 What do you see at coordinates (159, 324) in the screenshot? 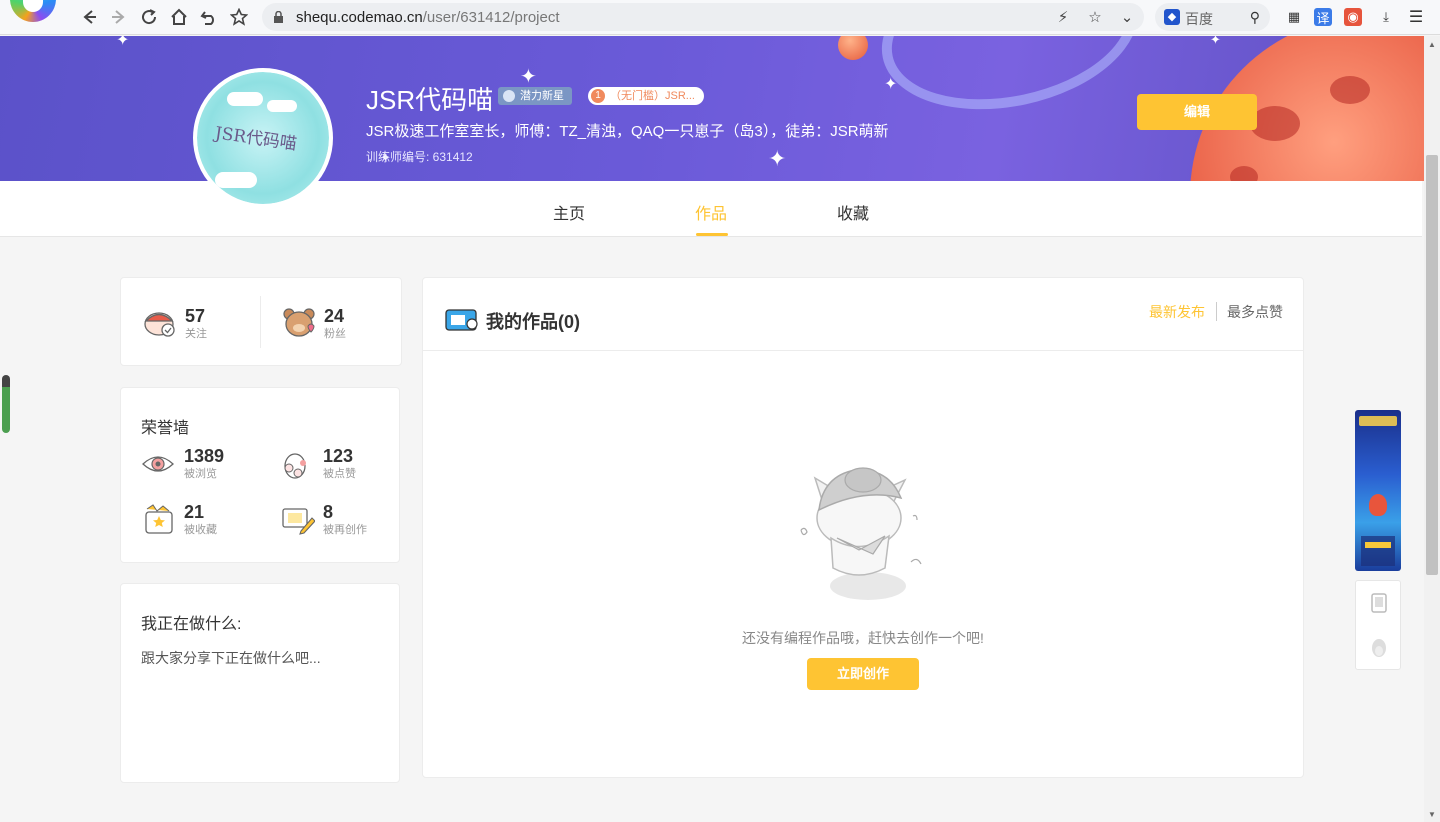
I see `following-icon` at bounding box center [159, 324].